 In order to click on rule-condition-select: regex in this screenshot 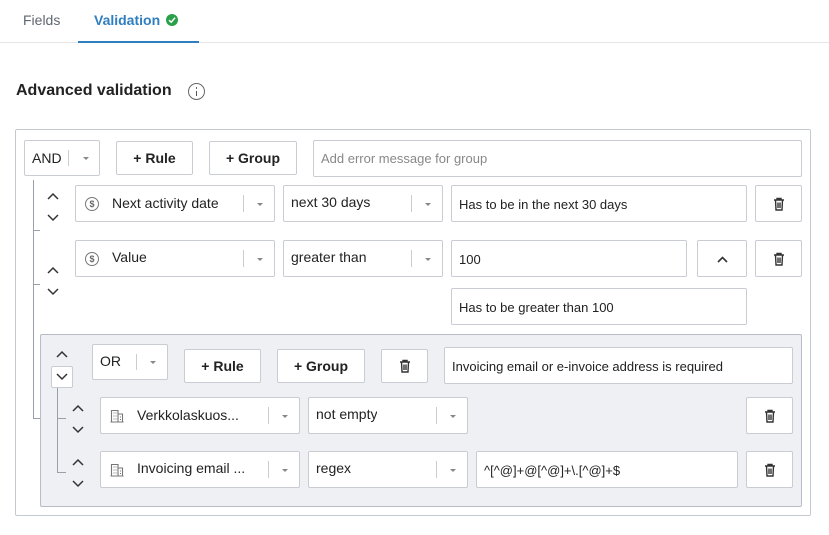, I will do `click(388, 469)`.